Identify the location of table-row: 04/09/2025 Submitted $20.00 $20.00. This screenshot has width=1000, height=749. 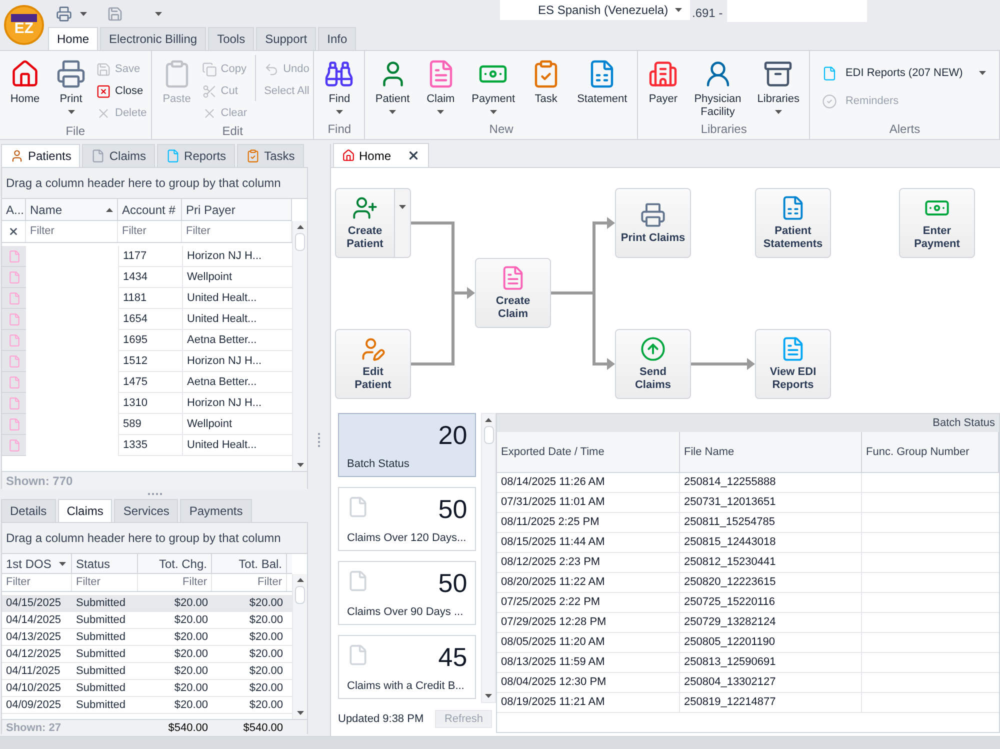
(147, 705).